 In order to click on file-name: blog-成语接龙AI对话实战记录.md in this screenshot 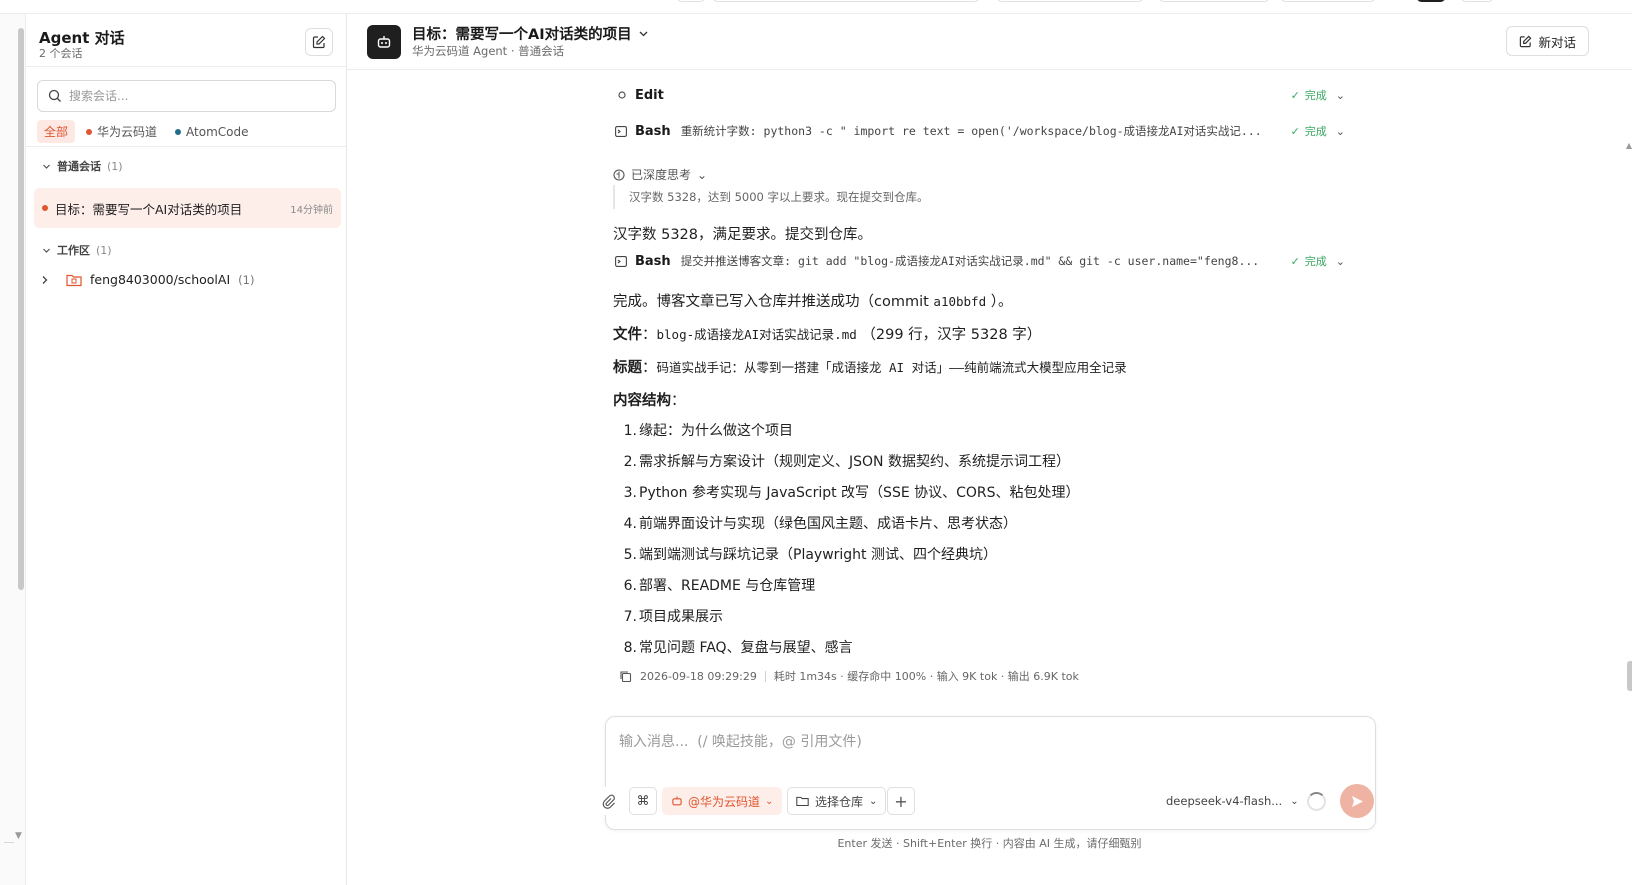, I will do `click(756, 334)`.